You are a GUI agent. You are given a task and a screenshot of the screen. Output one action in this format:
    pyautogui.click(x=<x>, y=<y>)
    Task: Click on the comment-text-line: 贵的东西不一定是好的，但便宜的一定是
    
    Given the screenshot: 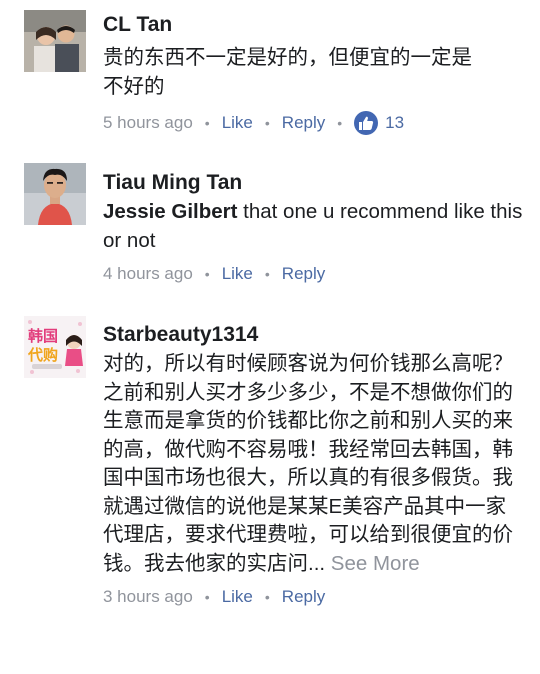 What is the action you would take?
    pyautogui.click(x=287, y=57)
    